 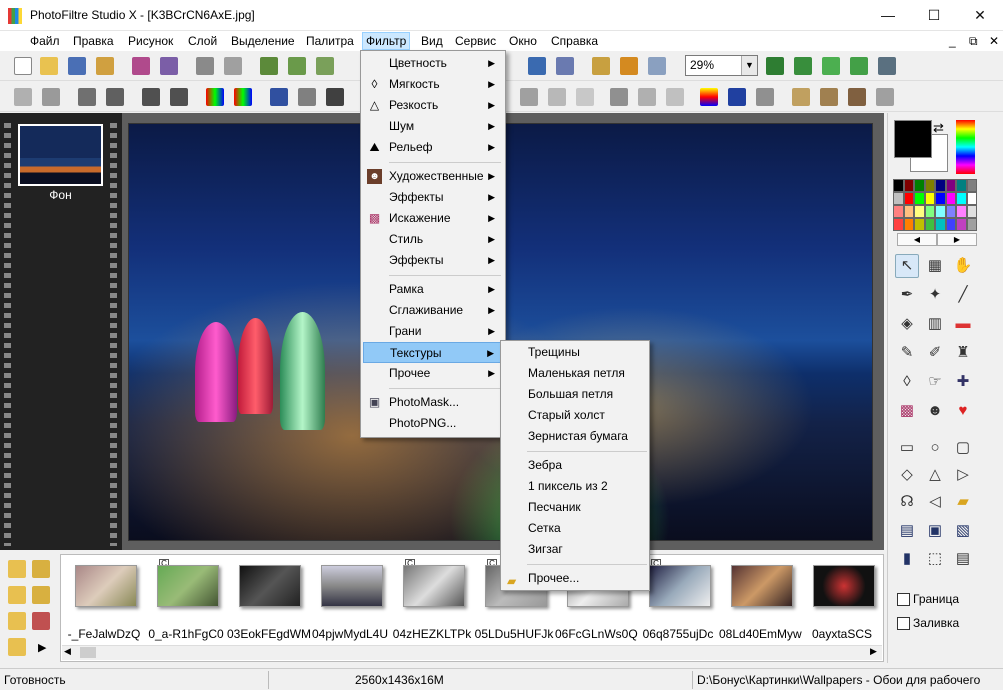 What do you see at coordinates (433, 310) in the screenshot?
I see `menu-item-smoothing: Сглаживание ▶` at bounding box center [433, 310].